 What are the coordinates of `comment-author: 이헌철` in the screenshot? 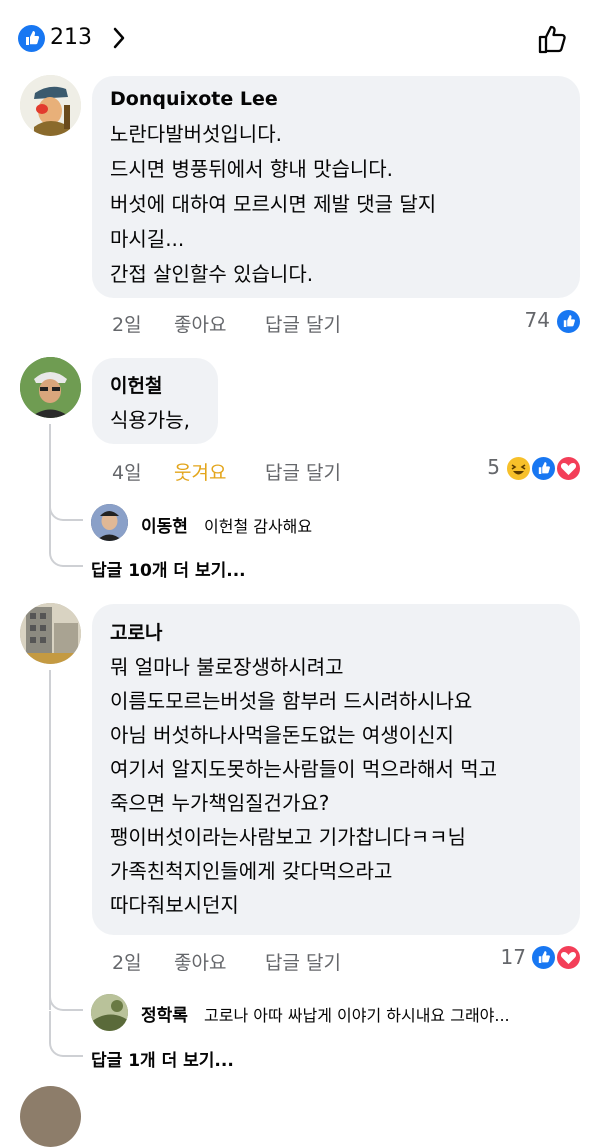 It's located at (136, 384).